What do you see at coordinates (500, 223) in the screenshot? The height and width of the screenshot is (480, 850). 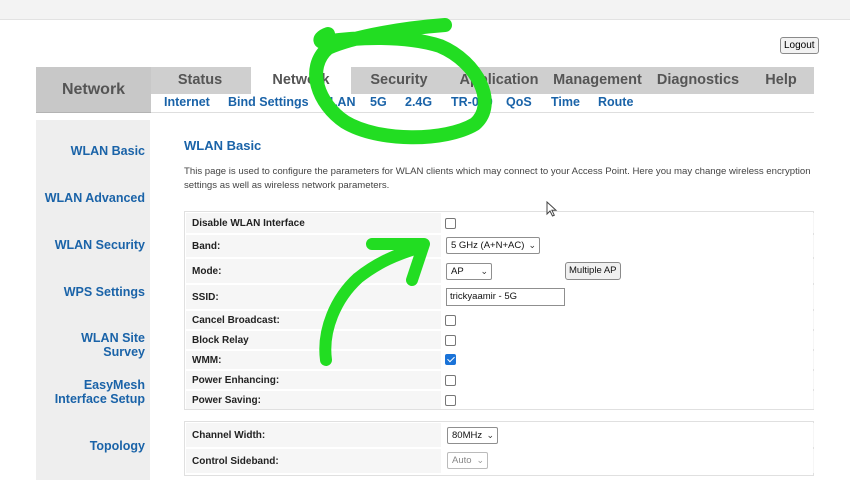 I see `row-disable-wlan: Disable WLAN Interface` at bounding box center [500, 223].